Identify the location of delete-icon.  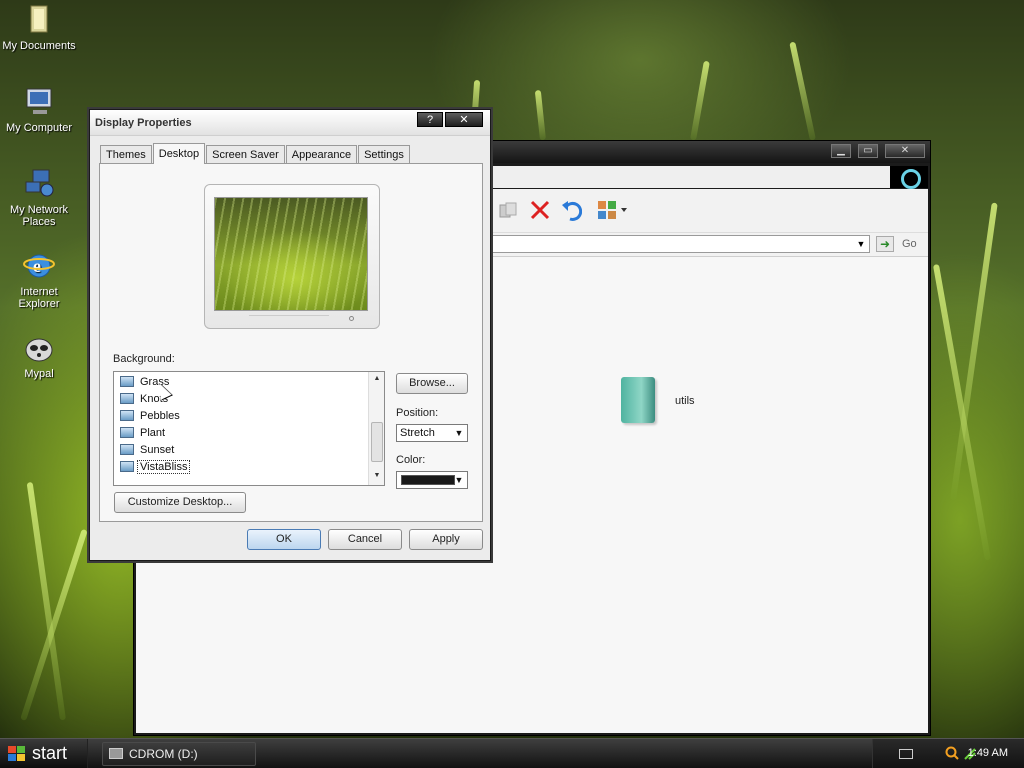
(540, 210).